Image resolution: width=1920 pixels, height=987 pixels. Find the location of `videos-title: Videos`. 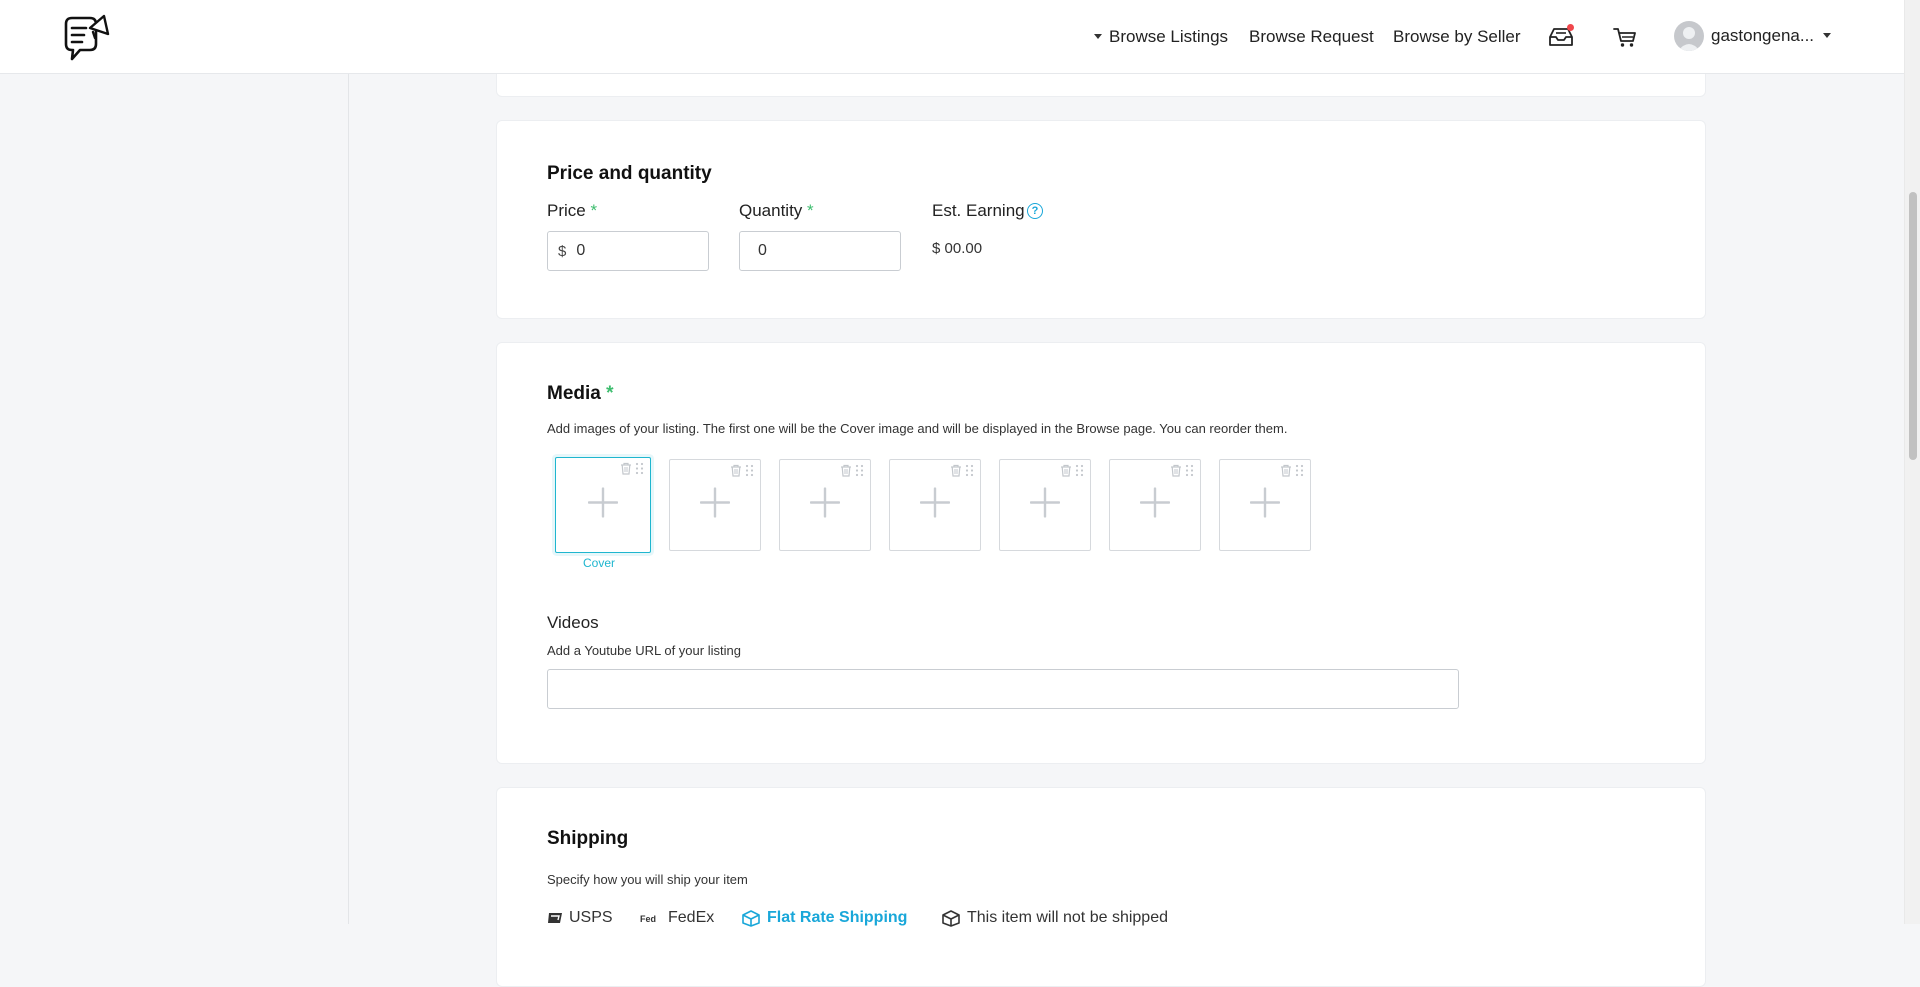

videos-title: Videos is located at coordinates (573, 622).